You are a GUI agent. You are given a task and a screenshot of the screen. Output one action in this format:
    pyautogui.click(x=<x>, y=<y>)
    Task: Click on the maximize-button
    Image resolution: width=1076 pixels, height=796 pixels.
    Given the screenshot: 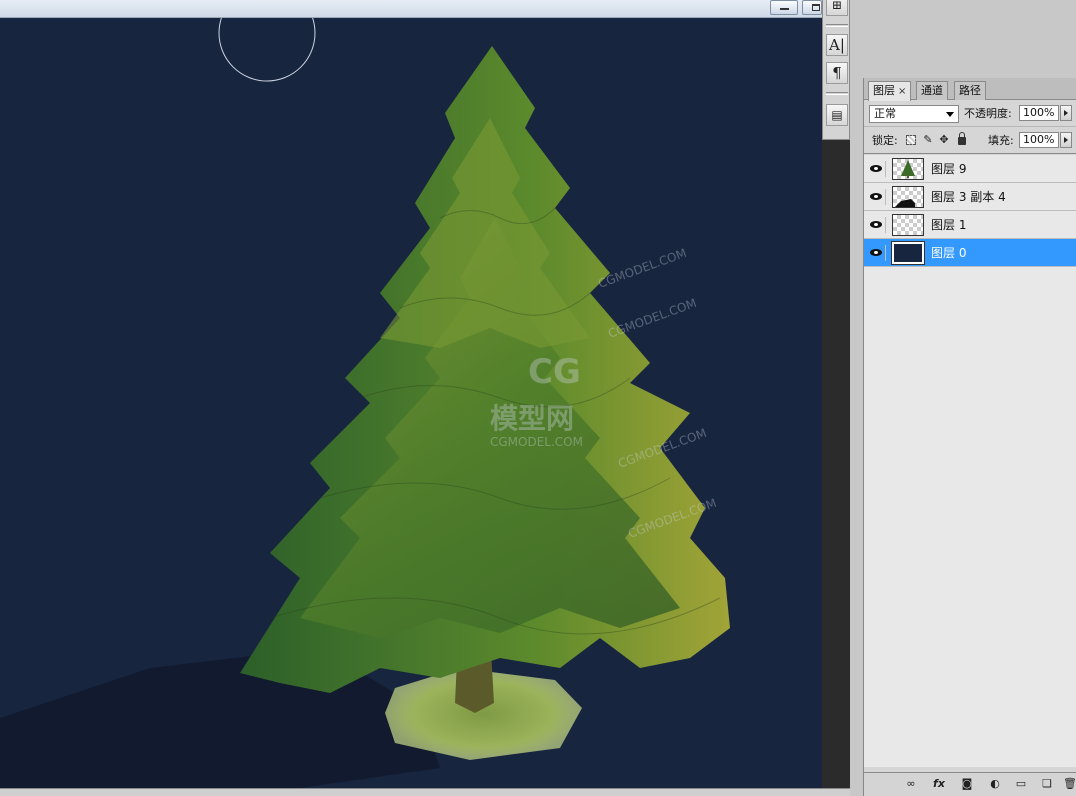 What is the action you would take?
    pyautogui.click(x=812, y=7)
    